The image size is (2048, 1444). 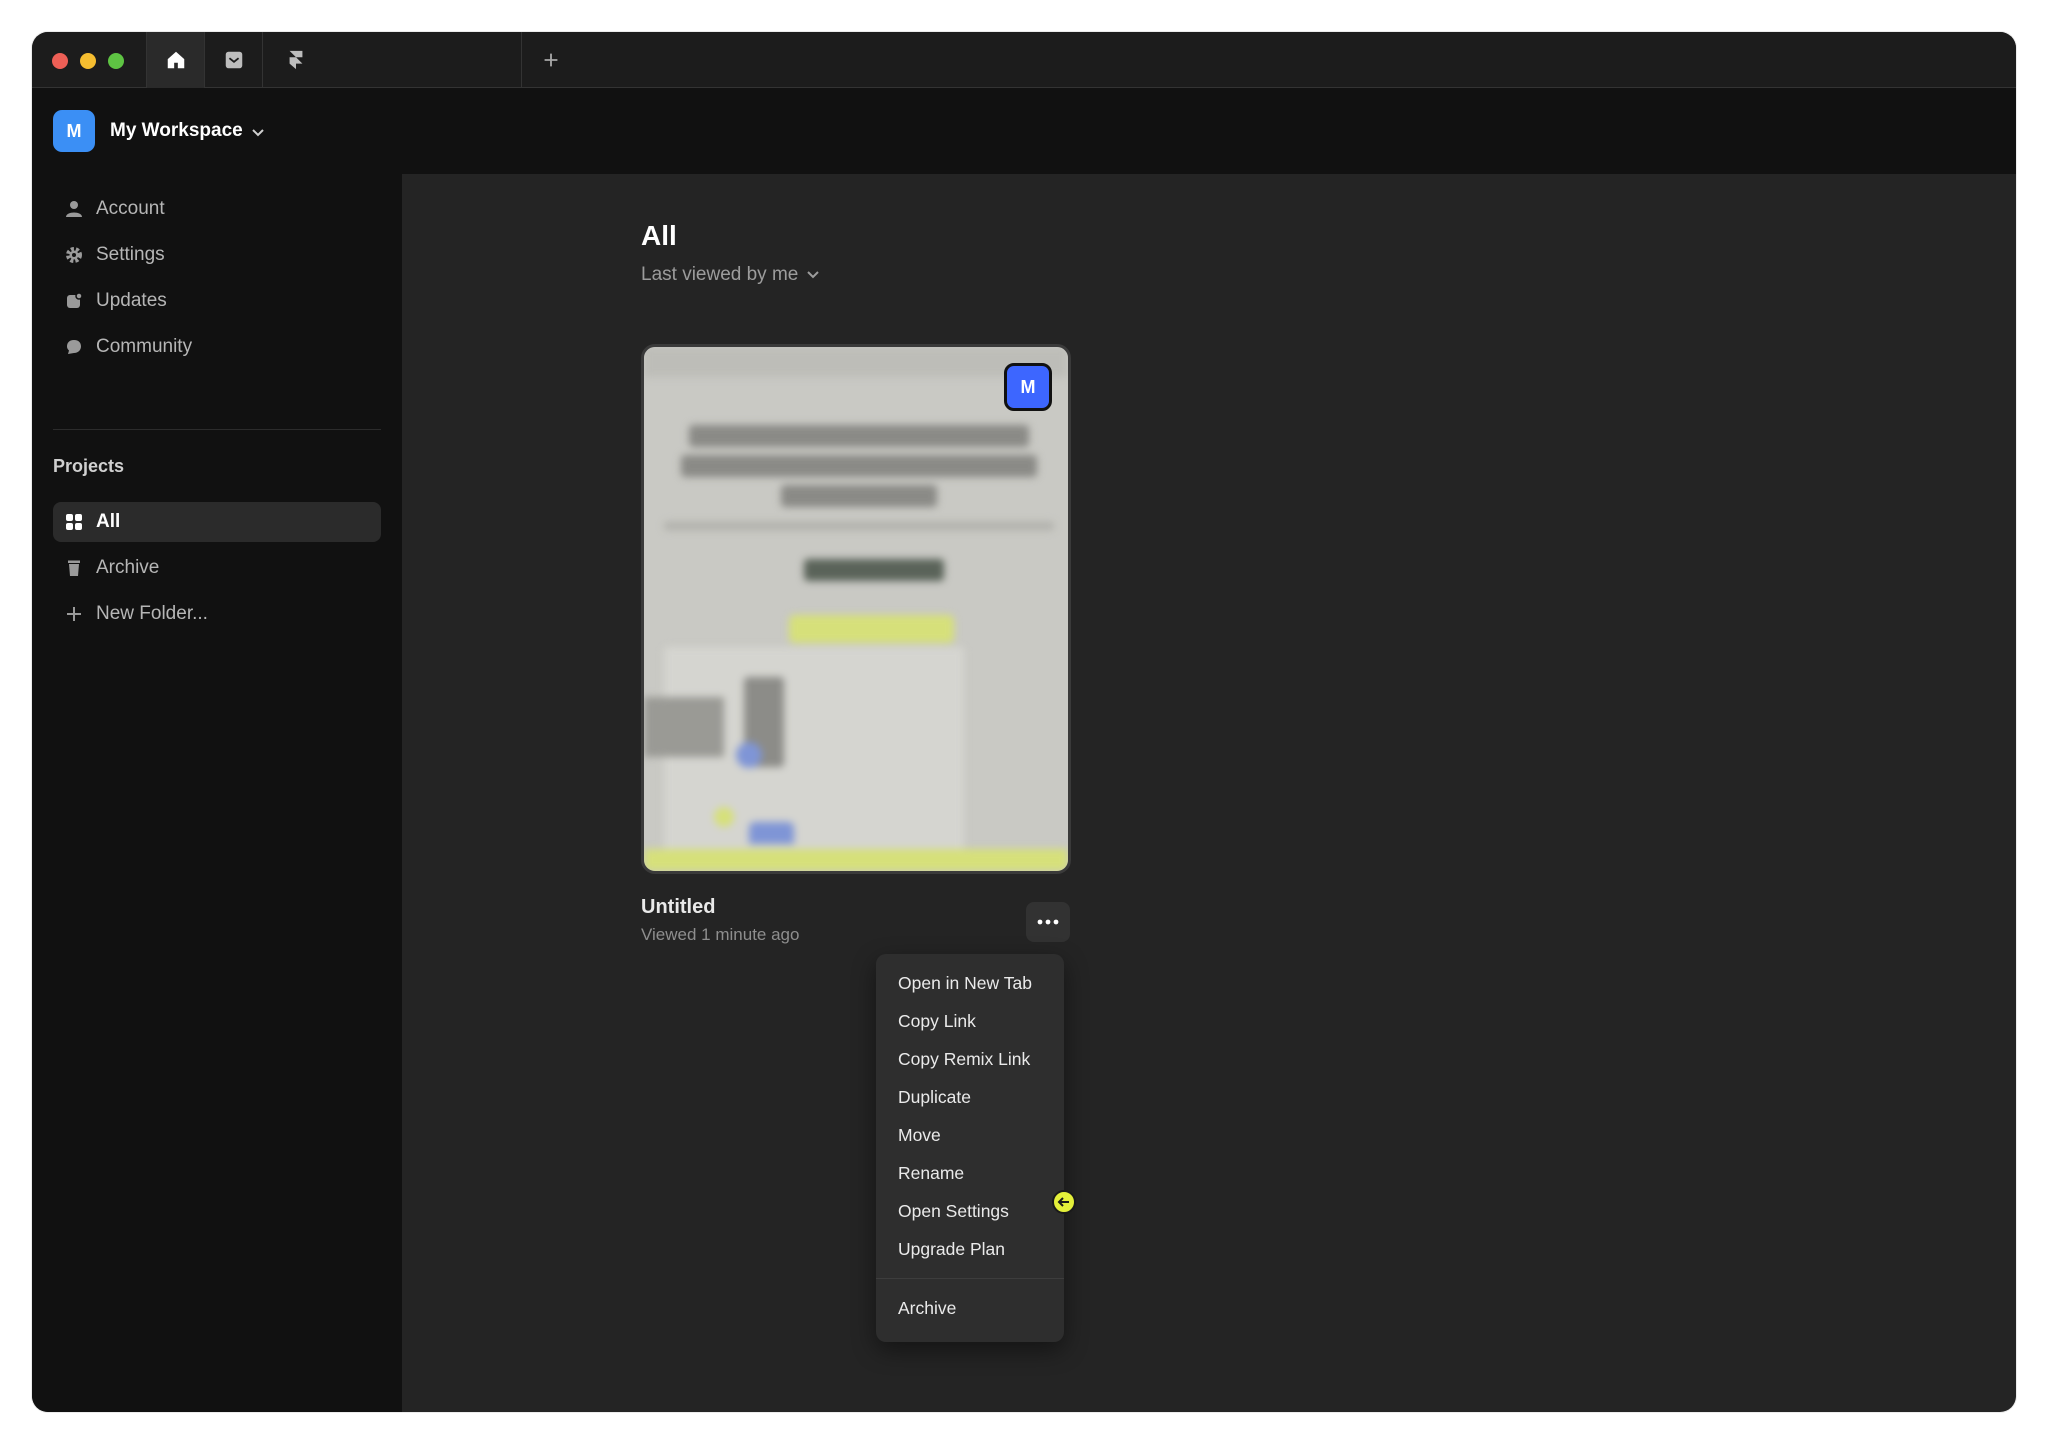 What do you see at coordinates (1024, 60) in the screenshot?
I see `tab-bar` at bounding box center [1024, 60].